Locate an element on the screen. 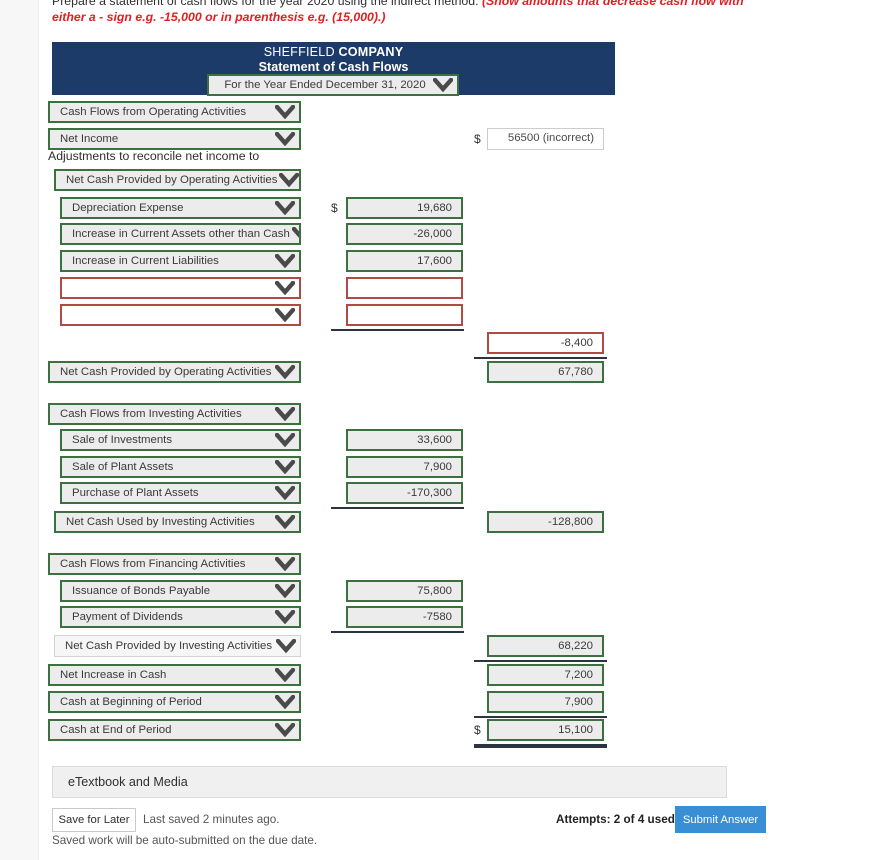  row-select-19: Cash at Beginning of Period is located at coordinates (174, 702).